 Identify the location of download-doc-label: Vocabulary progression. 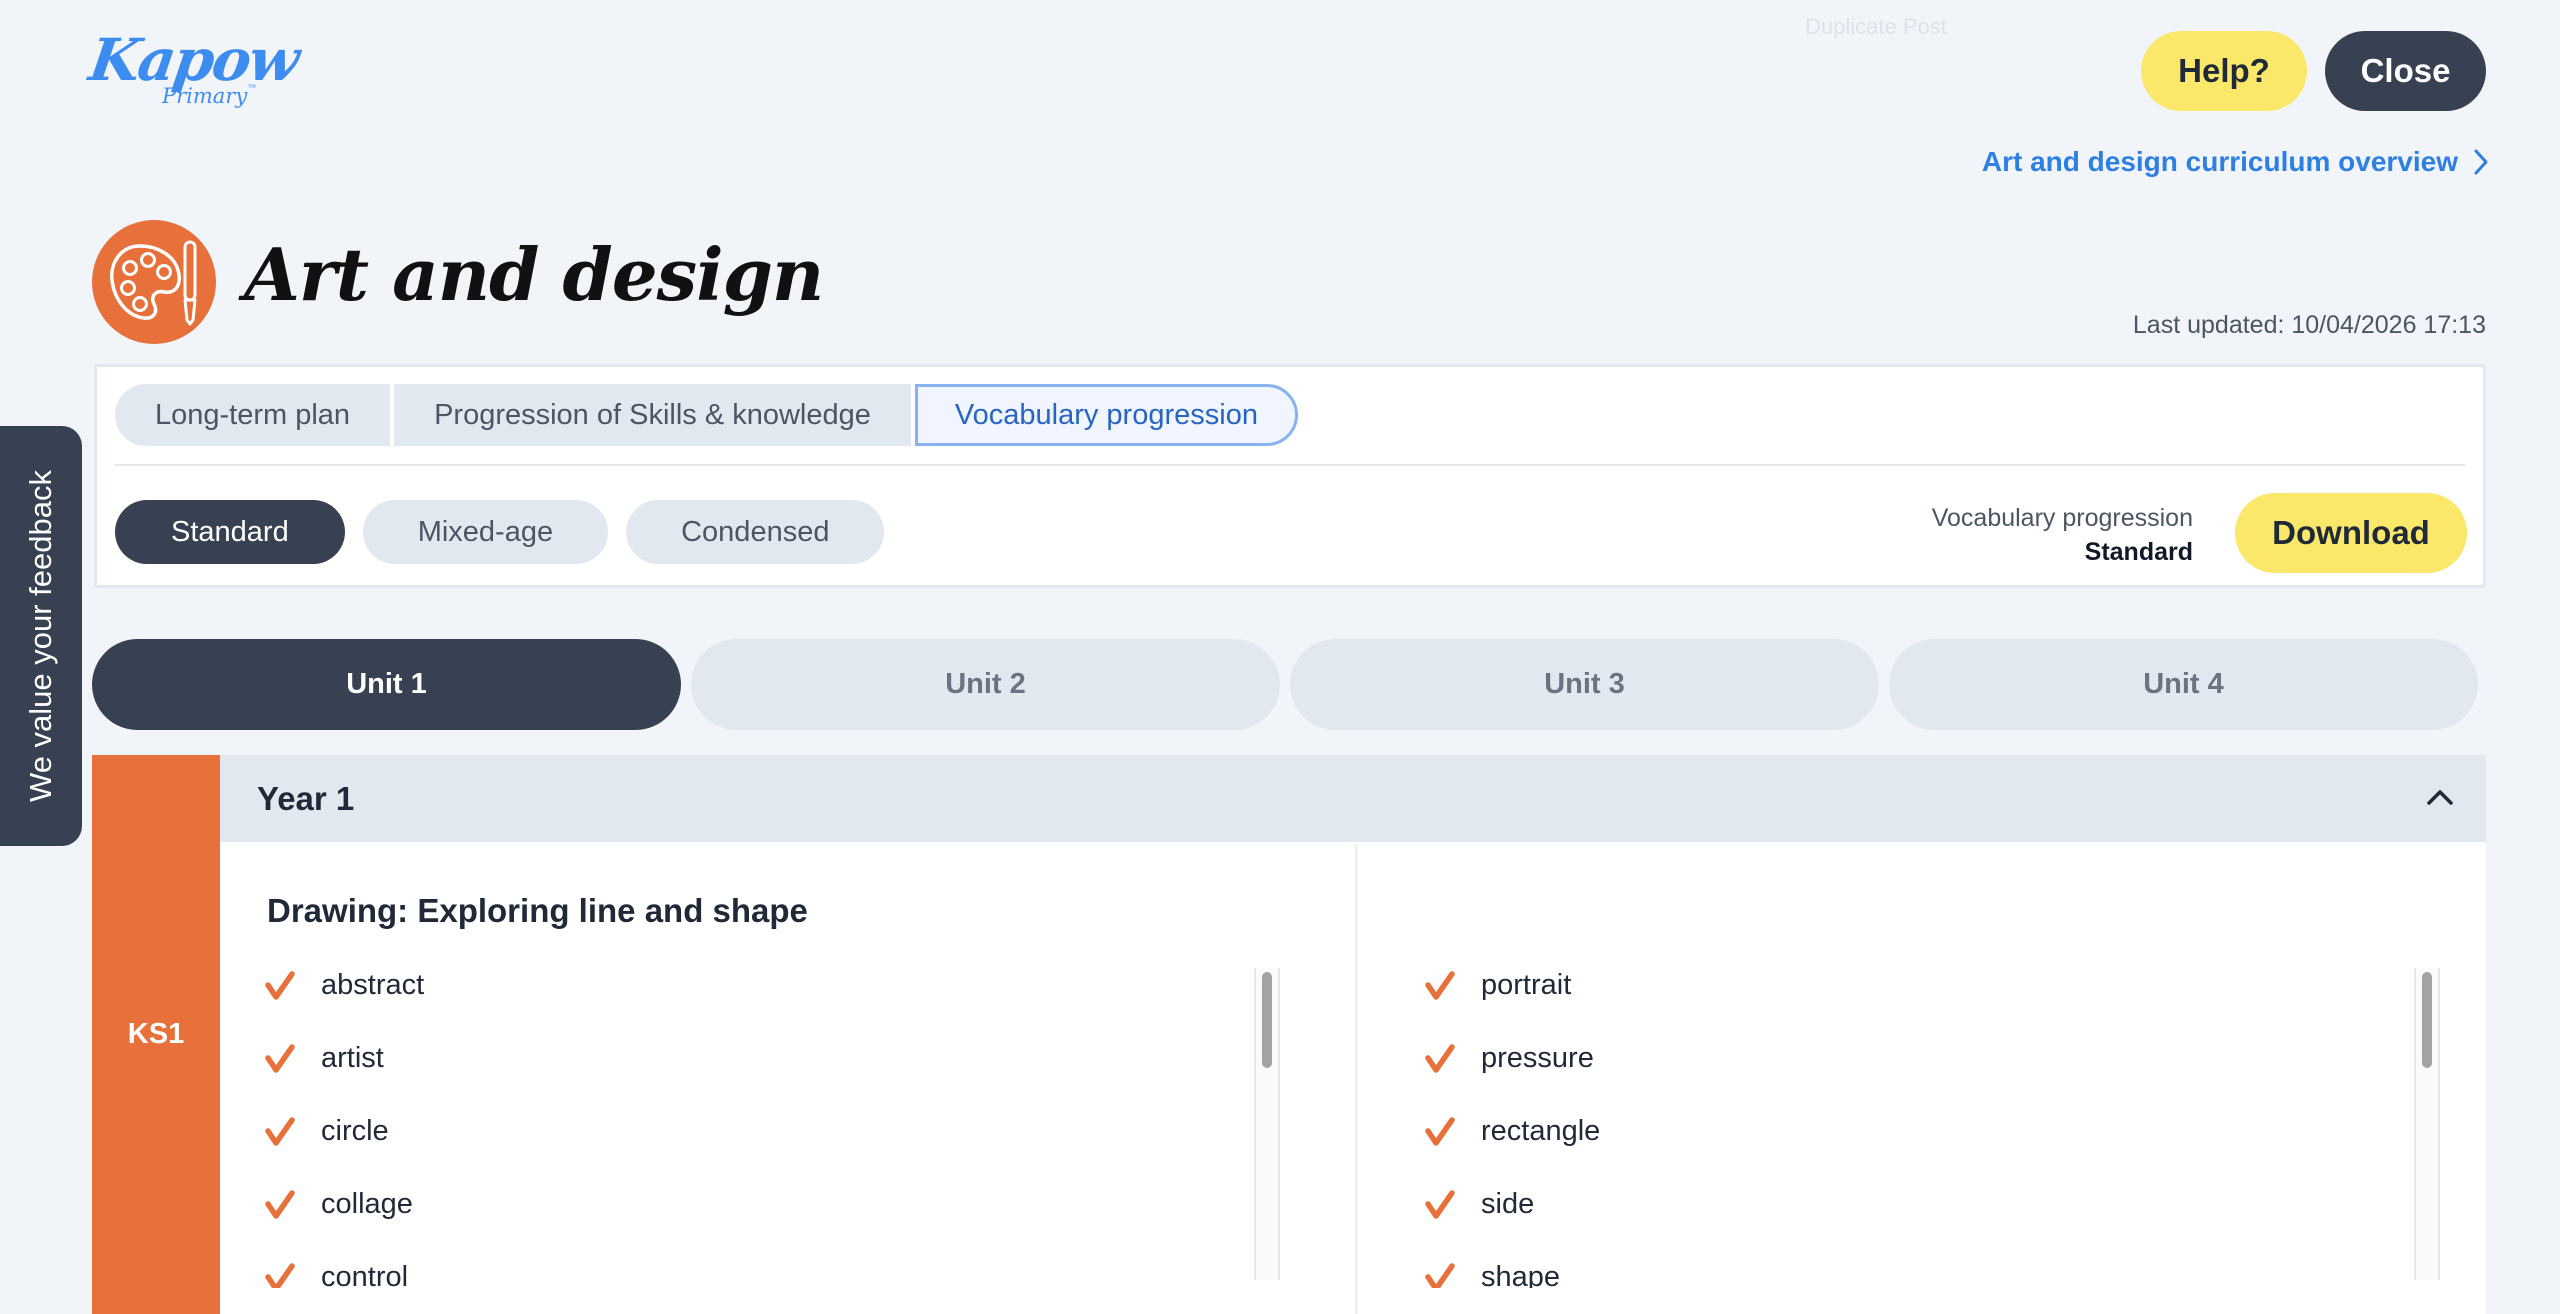
(2062, 518).